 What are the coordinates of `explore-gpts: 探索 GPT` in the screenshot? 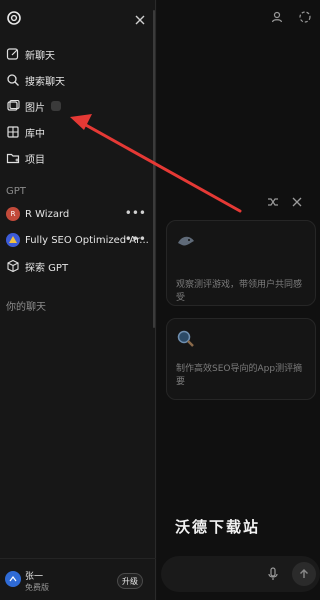 It's located at (75, 266).